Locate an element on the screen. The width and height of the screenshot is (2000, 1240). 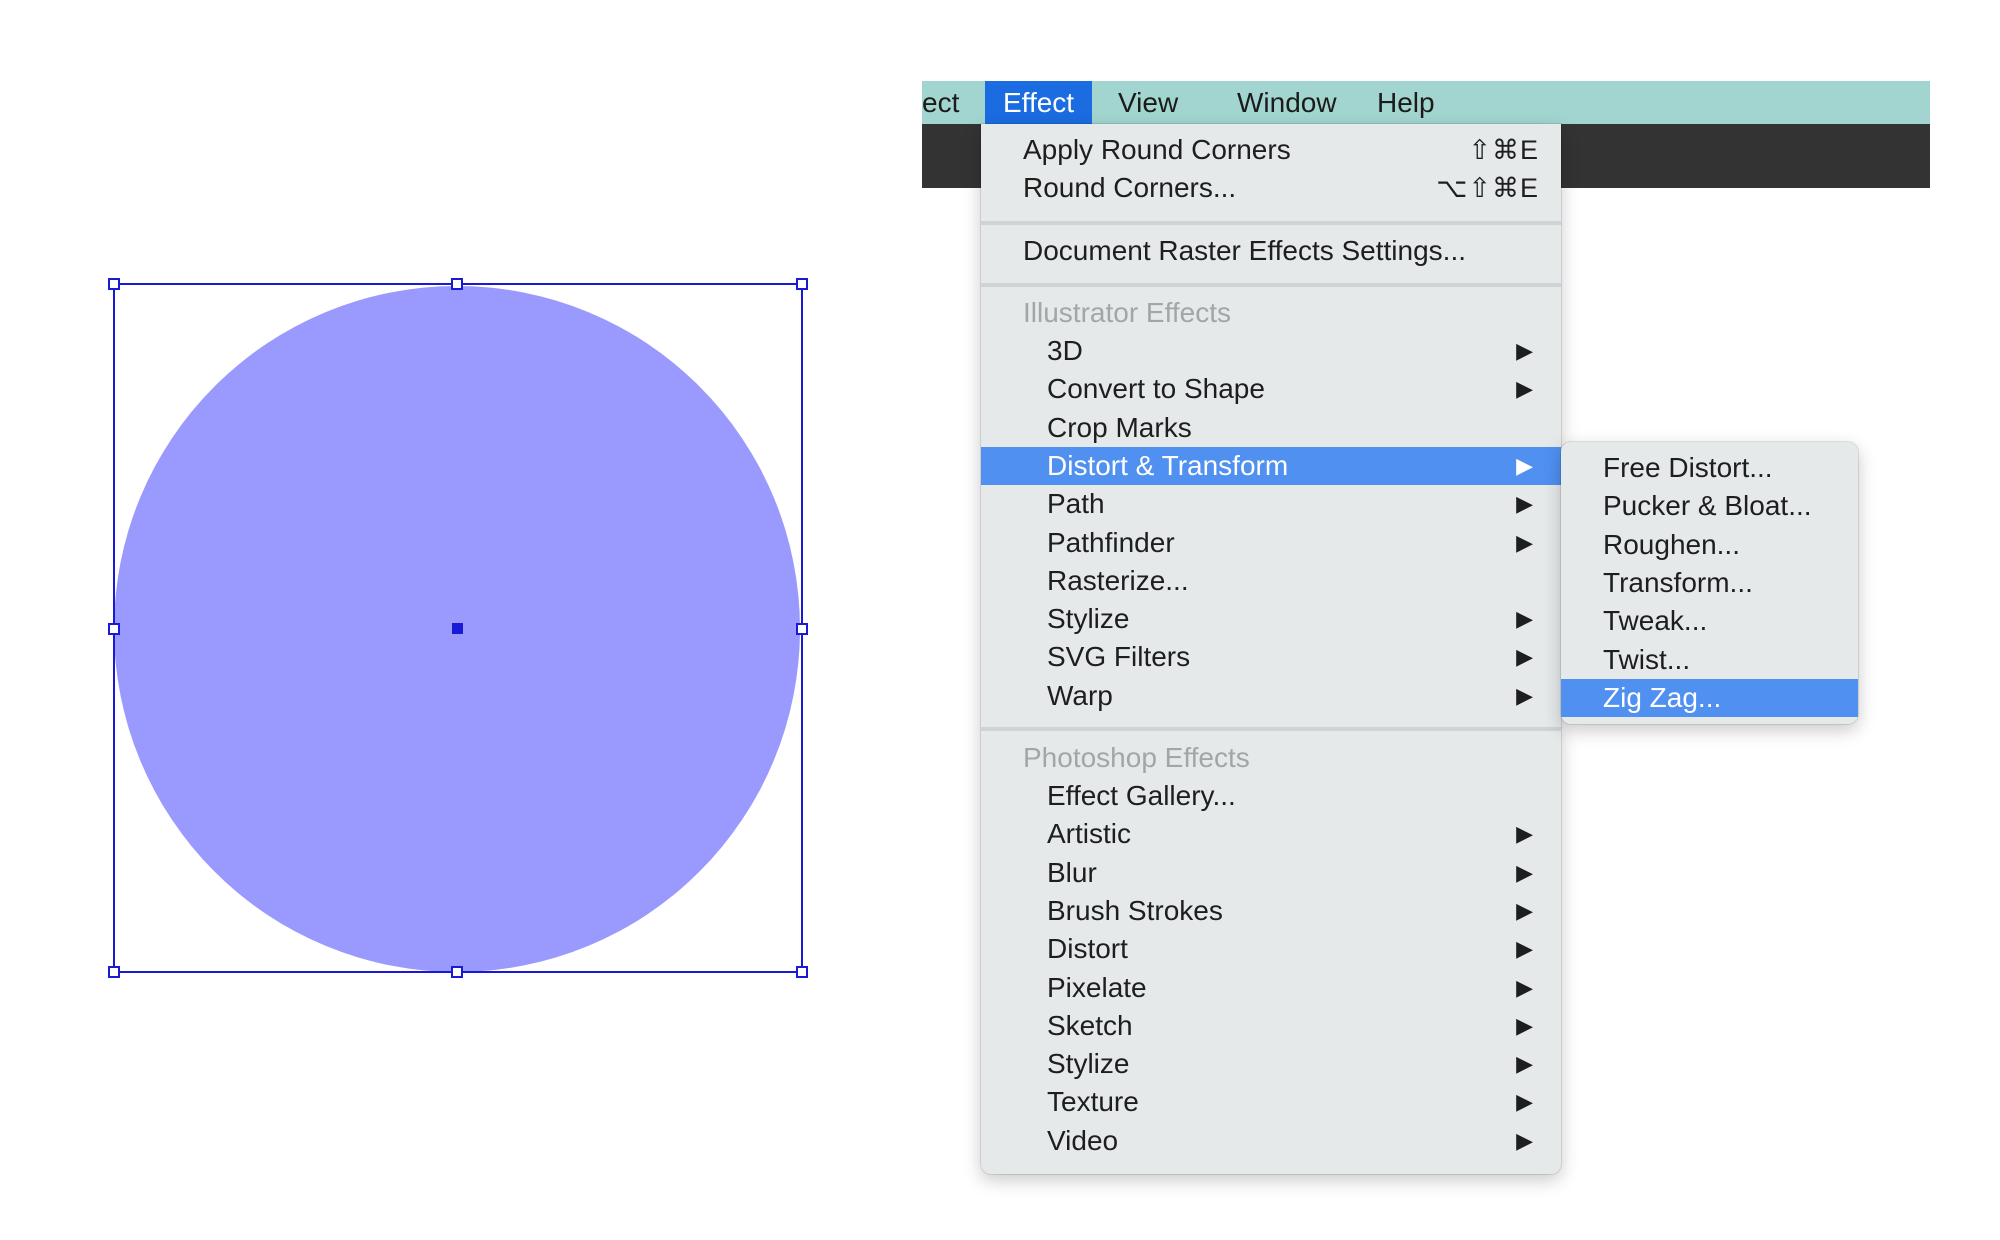
menu-item-distort: Distort ▶ is located at coordinates (1271, 949).